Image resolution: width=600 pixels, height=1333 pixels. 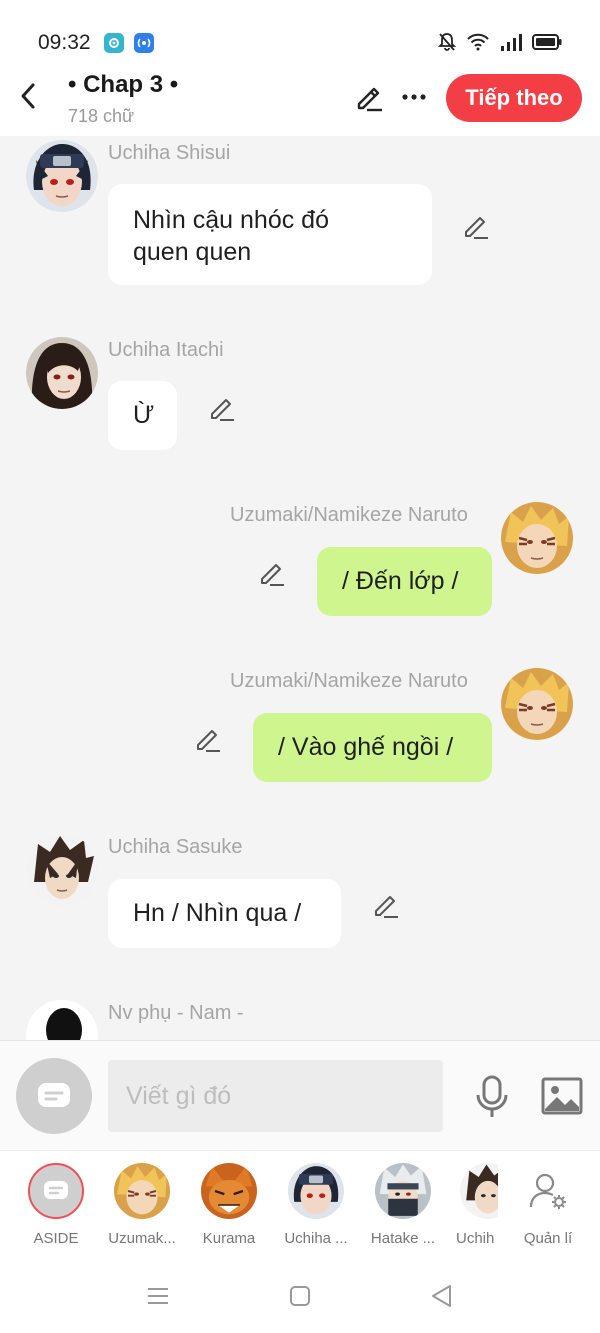 I want to click on message-bubble: Ừ, so click(x=142, y=415).